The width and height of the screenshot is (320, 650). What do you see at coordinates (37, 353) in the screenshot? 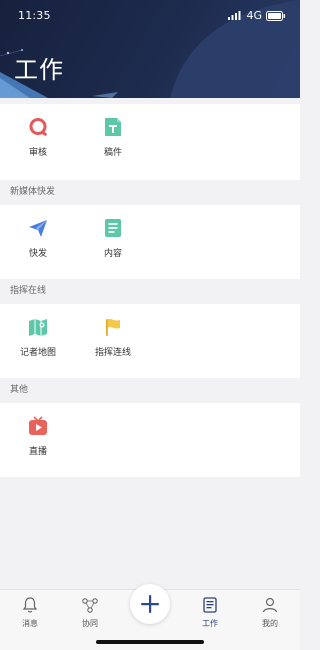
I see `tile-label: 记者地图` at bounding box center [37, 353].